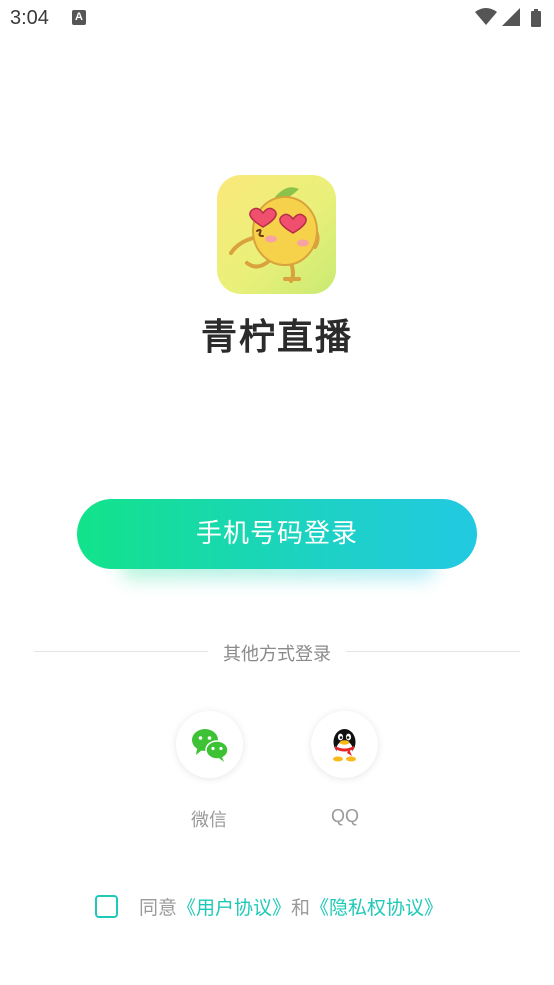 The image size is (554, 985). I want to click on wifi-icon, so click(486, 16).